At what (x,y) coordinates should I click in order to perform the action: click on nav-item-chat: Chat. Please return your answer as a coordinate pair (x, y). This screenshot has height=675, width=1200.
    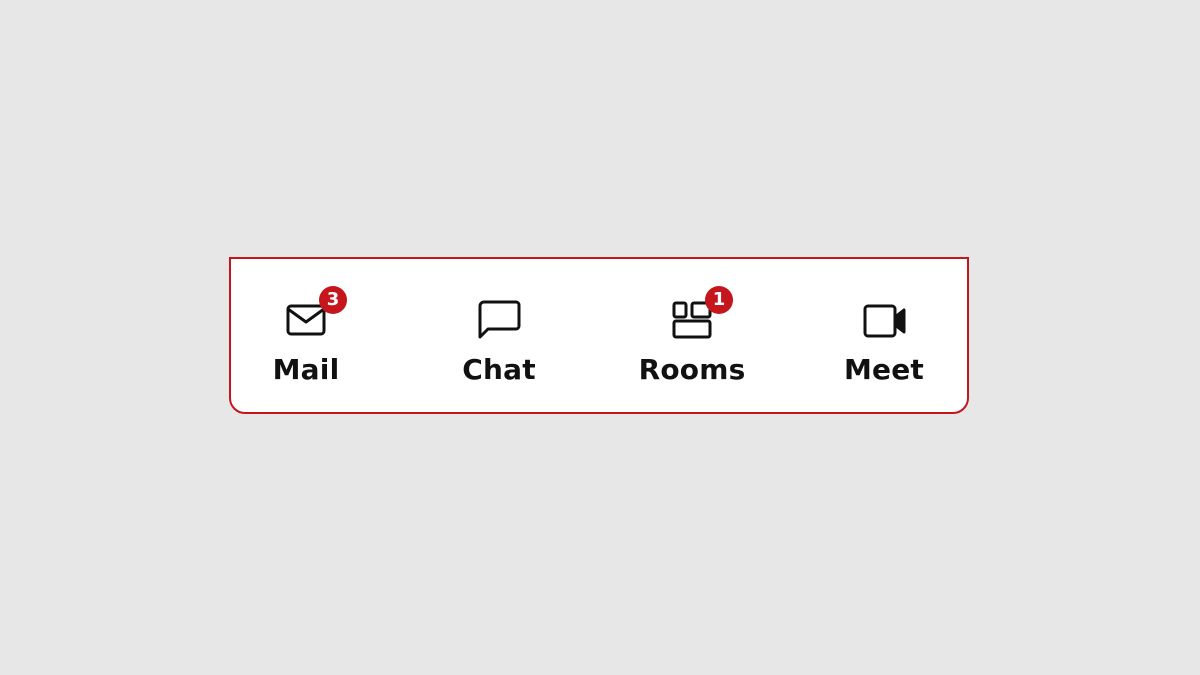
    Looking at the image, I should click on (499, 335).